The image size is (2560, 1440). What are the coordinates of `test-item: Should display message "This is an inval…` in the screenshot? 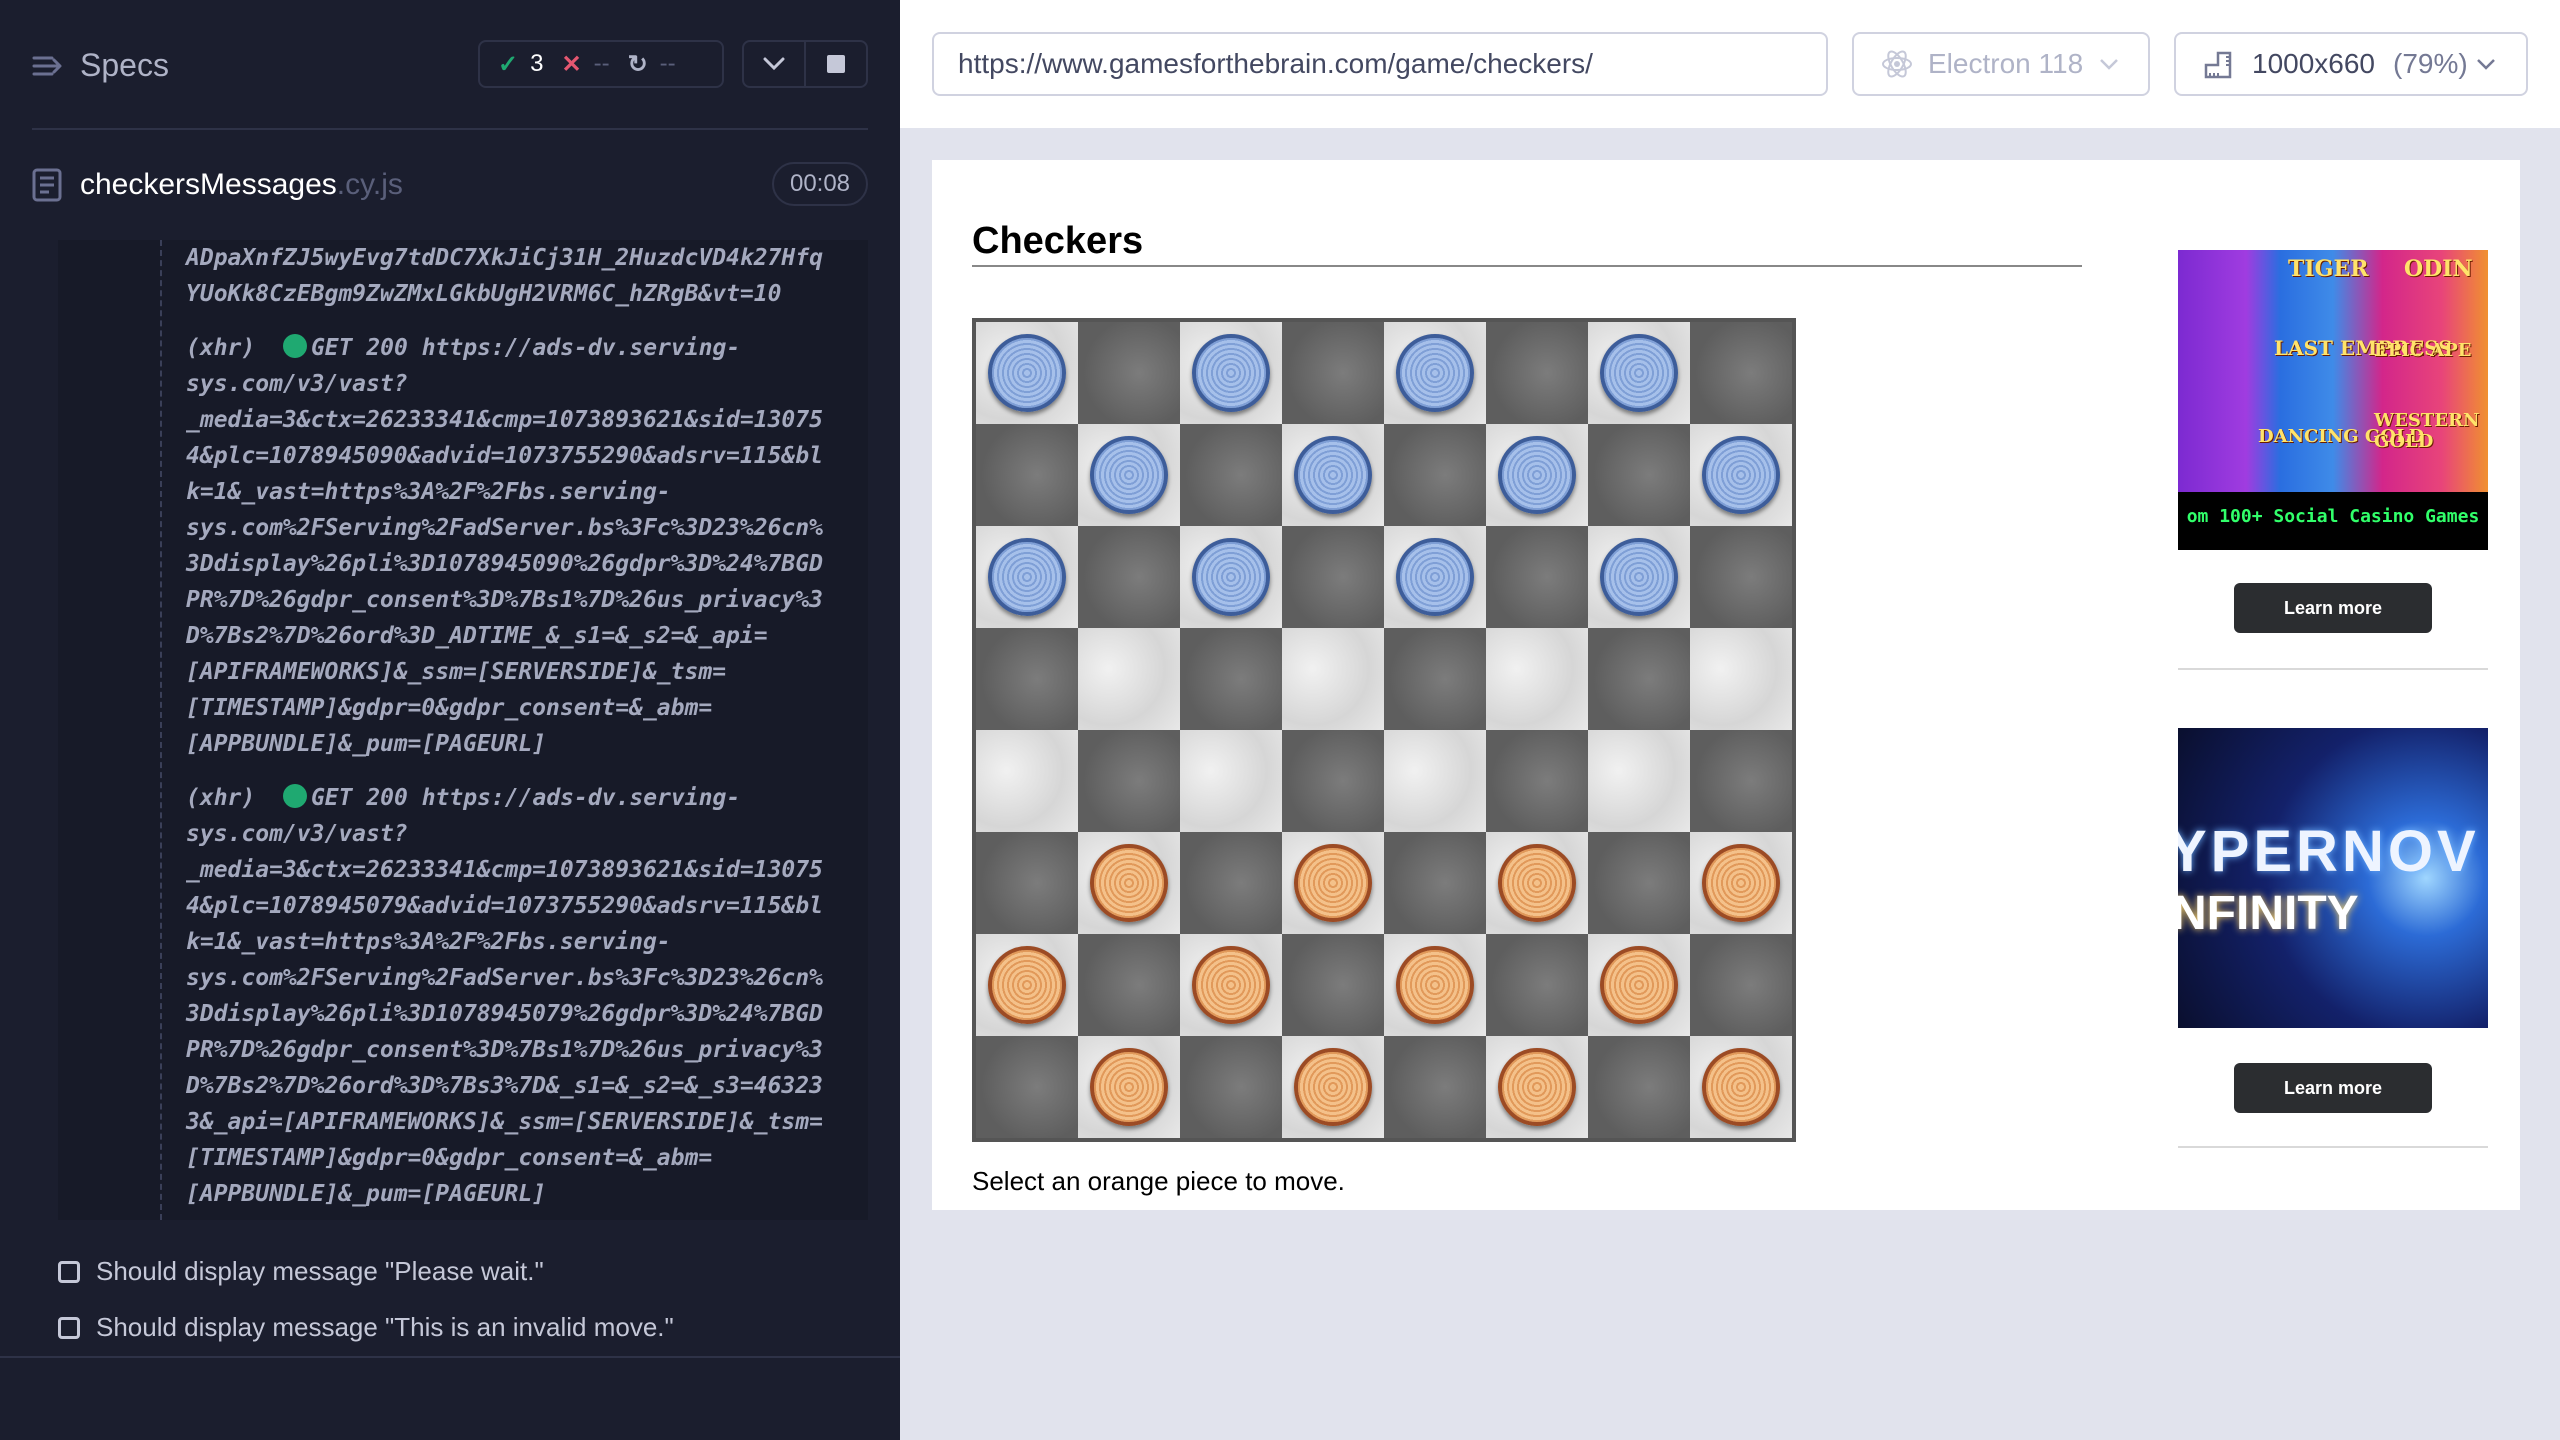 It's located at (366, 1327).